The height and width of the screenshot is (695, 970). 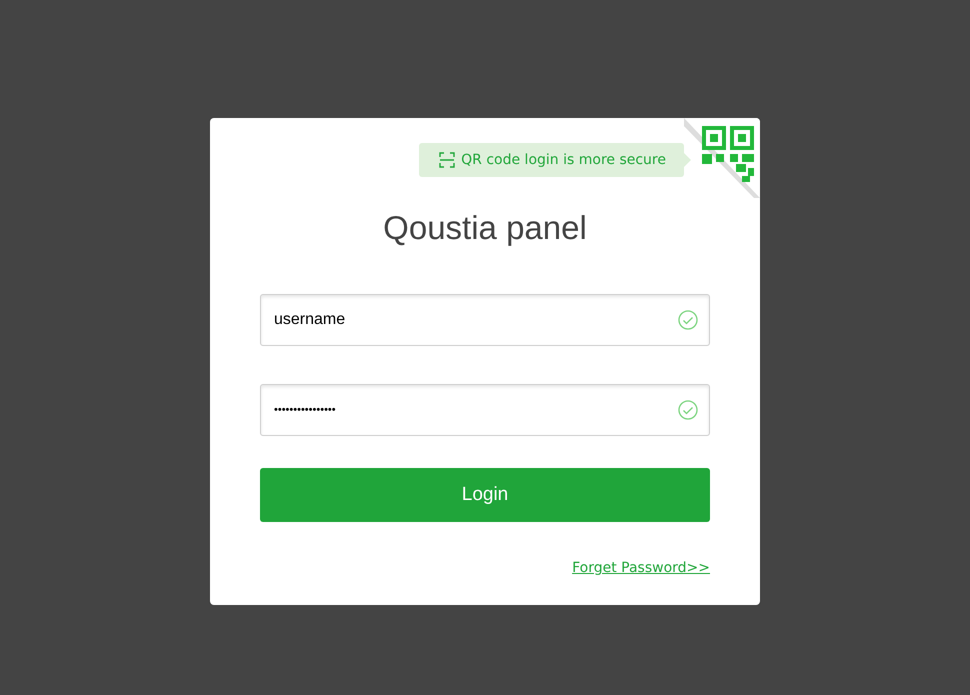 I want to click on qr-code-icon, so click(x=722, y=158).